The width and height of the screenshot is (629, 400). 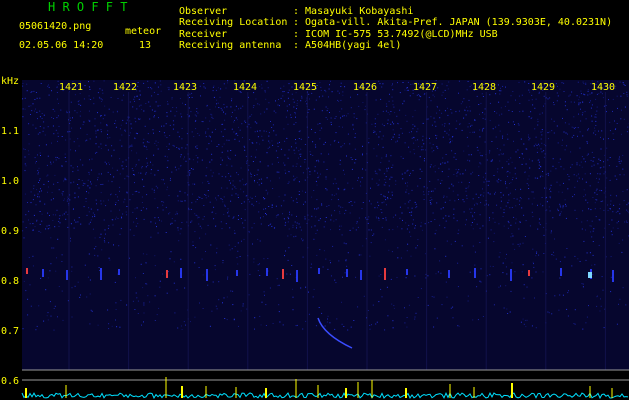 What do you see at coordinates (10, 381) in the screenshot?
I see `y-tick-label: 0.6` at bounding box center [10, 381].